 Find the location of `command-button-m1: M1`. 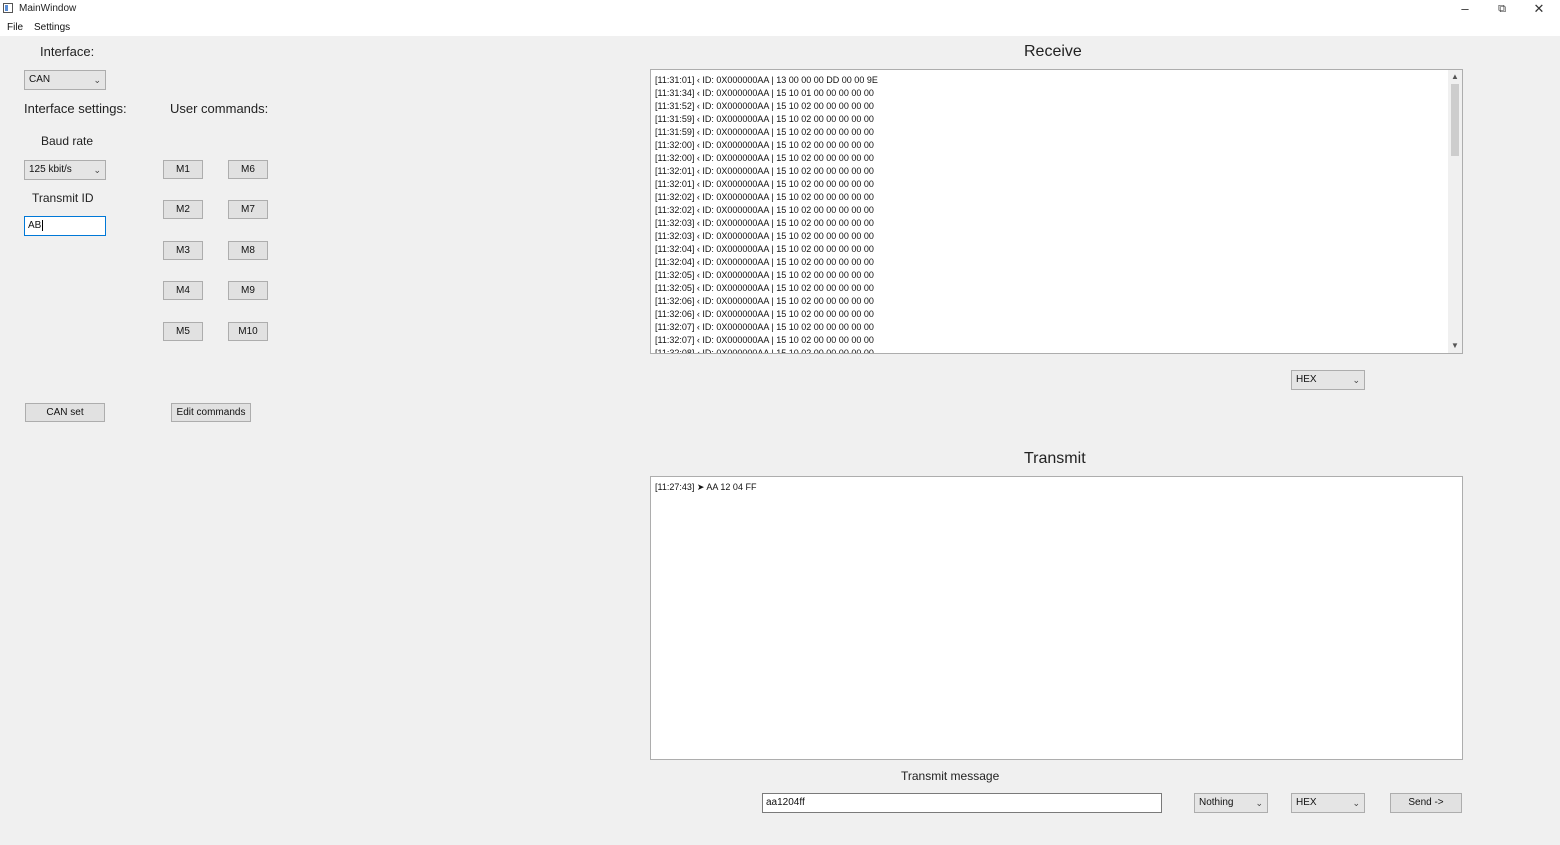

command-button-m1: M1 is located at coordinates (183, 169).